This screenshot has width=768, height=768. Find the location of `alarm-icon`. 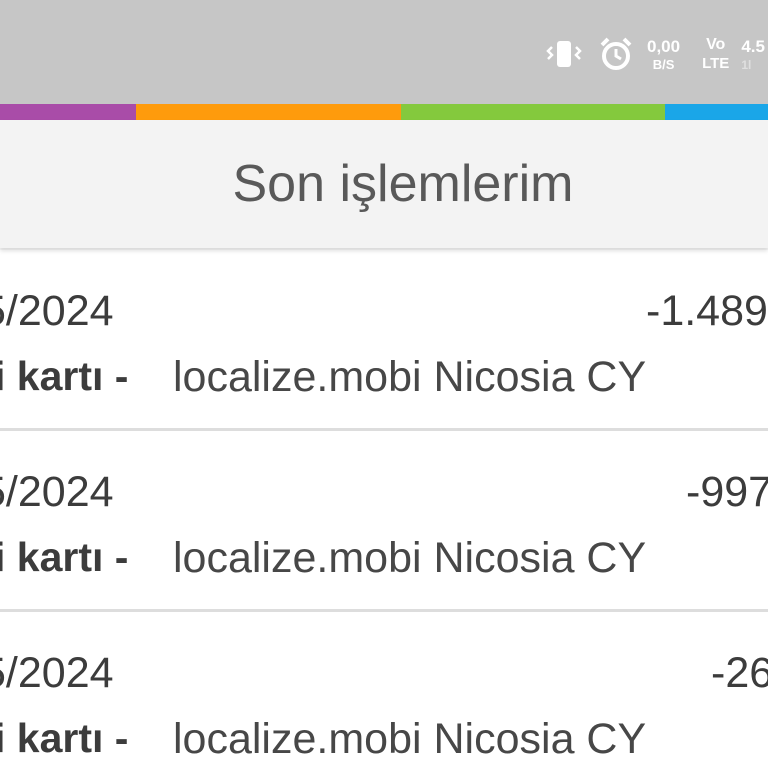

alarm-icon is located at coordinates (616, 54).